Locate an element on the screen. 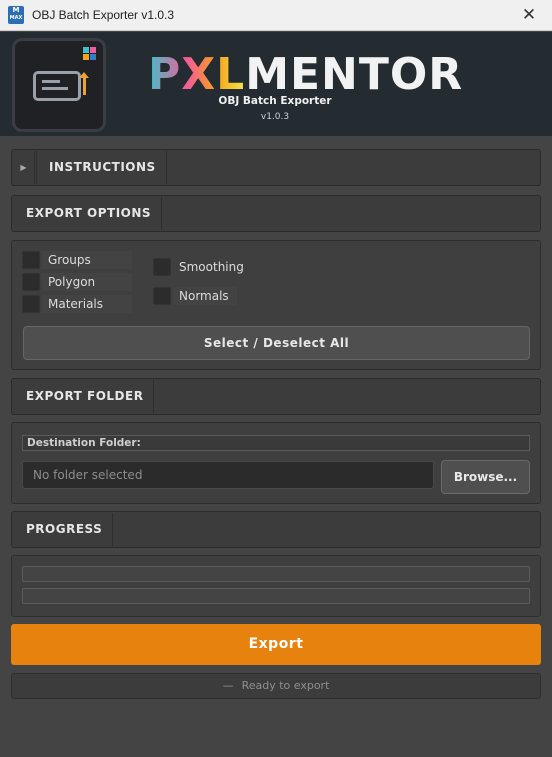 The height and width of the screenshot is (757, 552). app-icon-letters: M is located at coordinates (16, 10).